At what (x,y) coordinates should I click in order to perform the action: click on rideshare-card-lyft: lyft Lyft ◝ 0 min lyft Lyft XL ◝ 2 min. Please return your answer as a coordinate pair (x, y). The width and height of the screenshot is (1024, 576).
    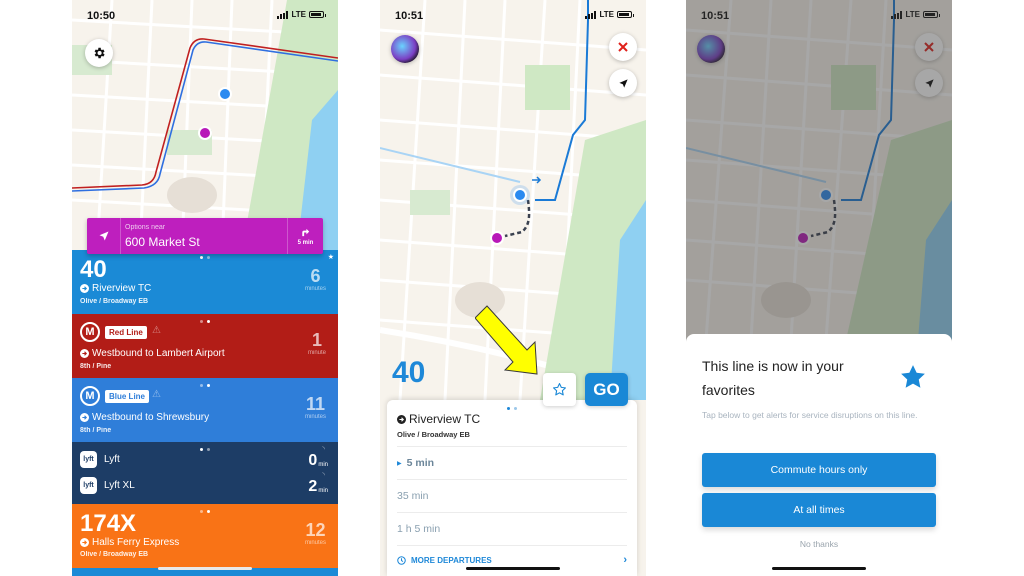
    Looking at the image, I should click on (205, 473).